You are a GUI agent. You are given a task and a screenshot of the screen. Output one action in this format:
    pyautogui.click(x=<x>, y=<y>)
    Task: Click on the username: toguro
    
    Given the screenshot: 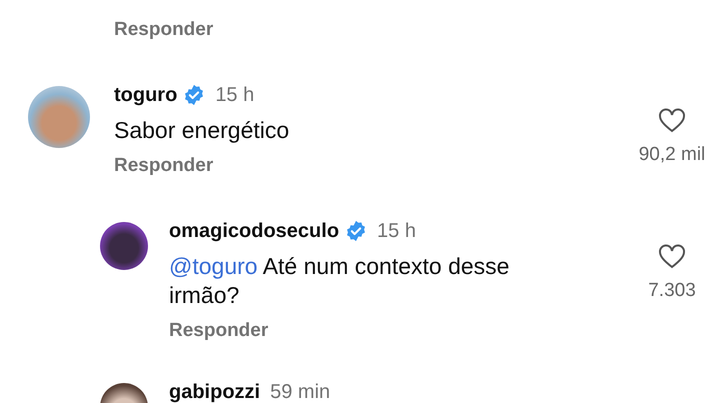 What is the action you would take?
    pyautogui.click(x=146, y=95)
    